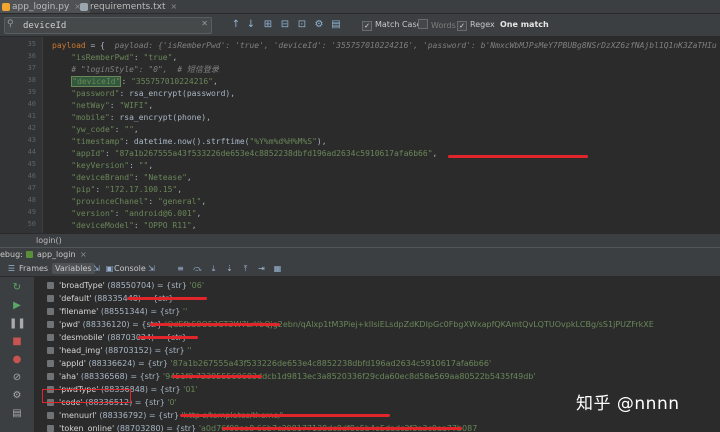 The width and height of the screenshot is (720, 432). I want to click on resume-program-icon: ▶, so click(17, 306).